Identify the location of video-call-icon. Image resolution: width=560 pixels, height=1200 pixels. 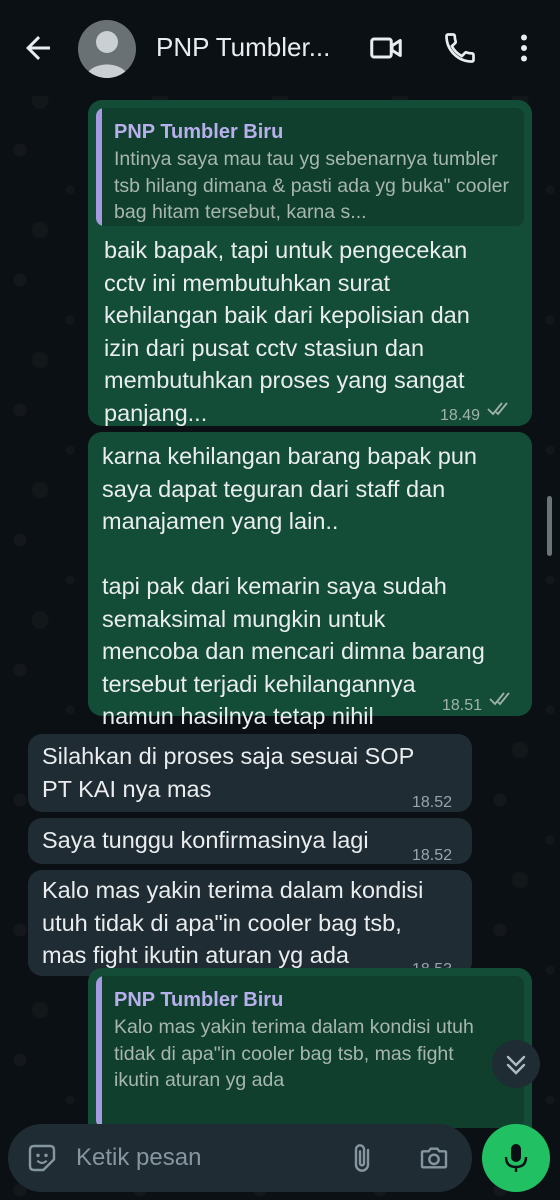
(386, 48).